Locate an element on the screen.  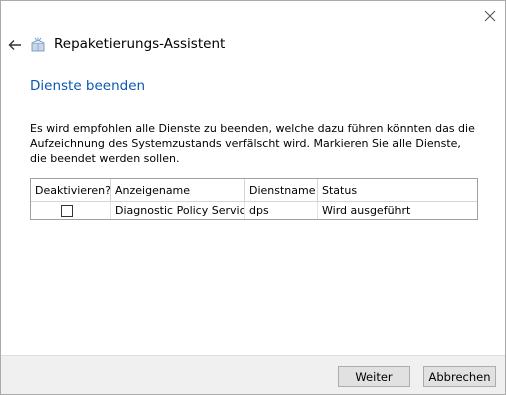
close-button is located at coordinates (490, 16).